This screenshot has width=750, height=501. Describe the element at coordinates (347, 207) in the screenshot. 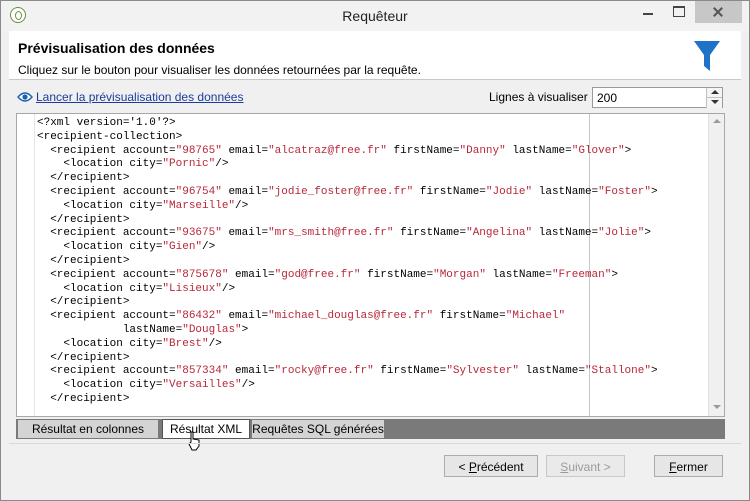

I see `xml-code-line: <location city="Marseille"/>` at that location.